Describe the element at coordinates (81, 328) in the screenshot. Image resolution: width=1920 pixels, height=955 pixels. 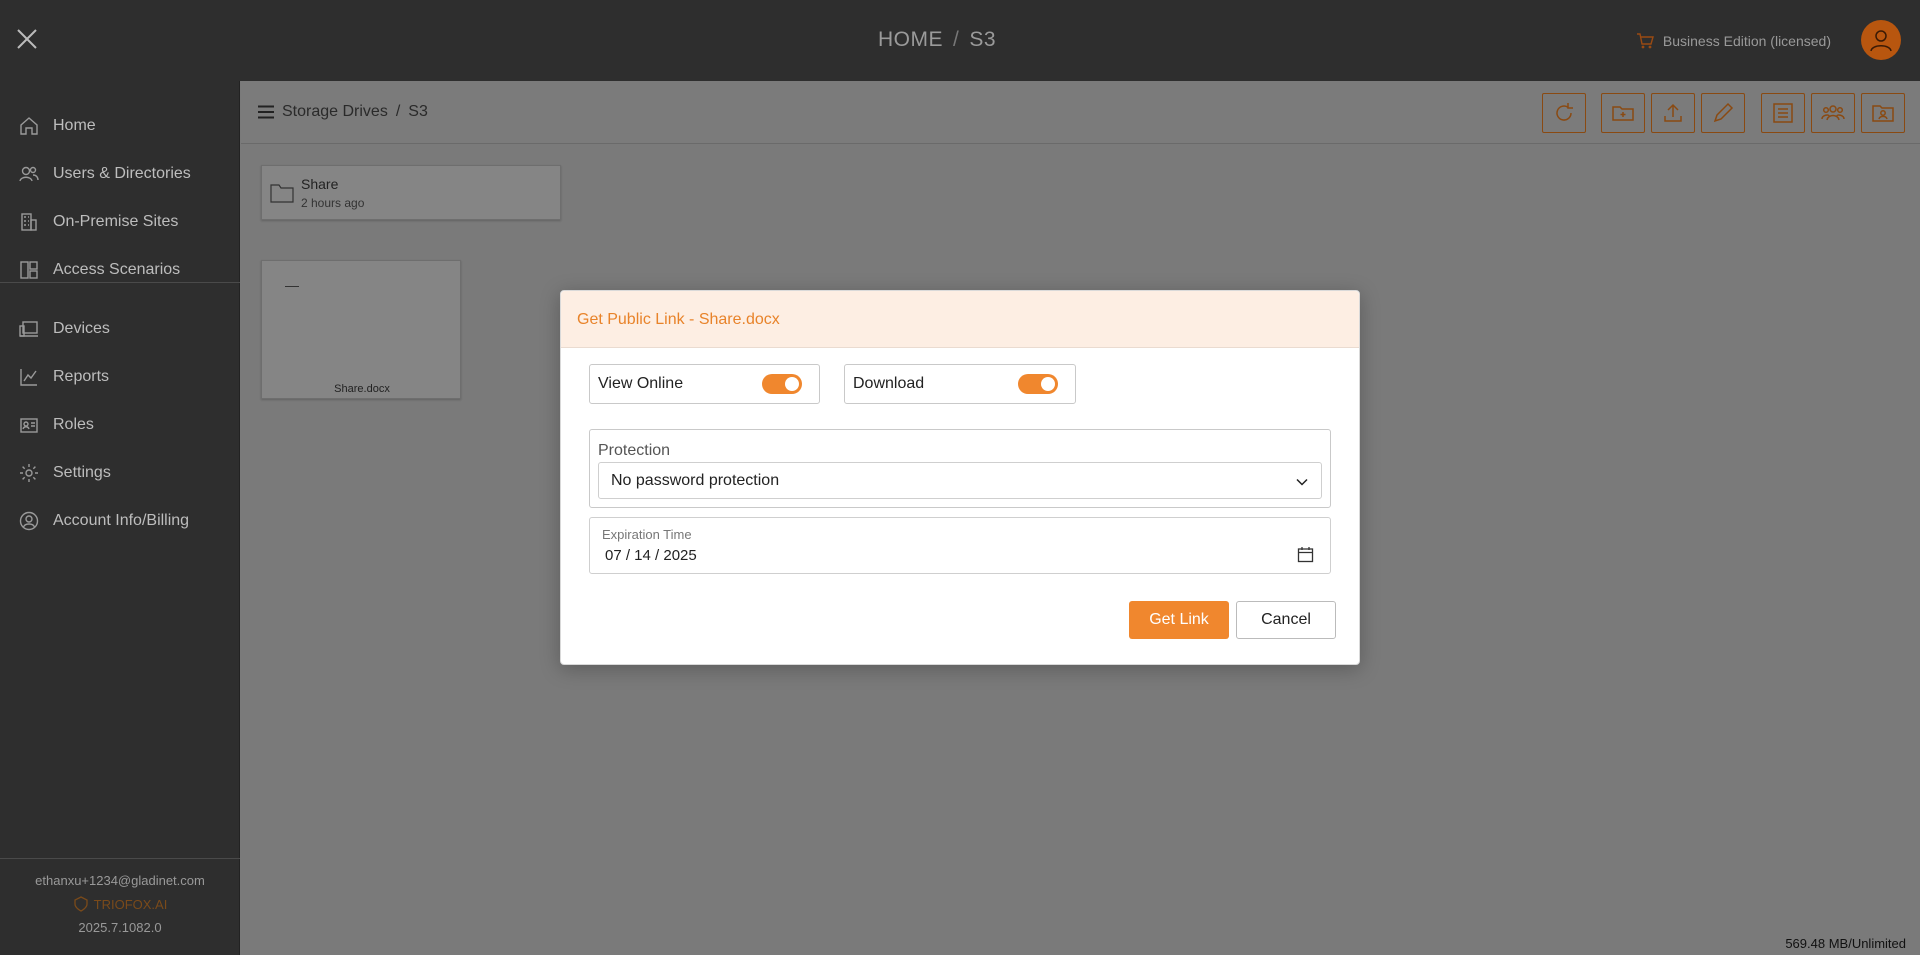
I see `sidebar-item-label: Devices` at that location.